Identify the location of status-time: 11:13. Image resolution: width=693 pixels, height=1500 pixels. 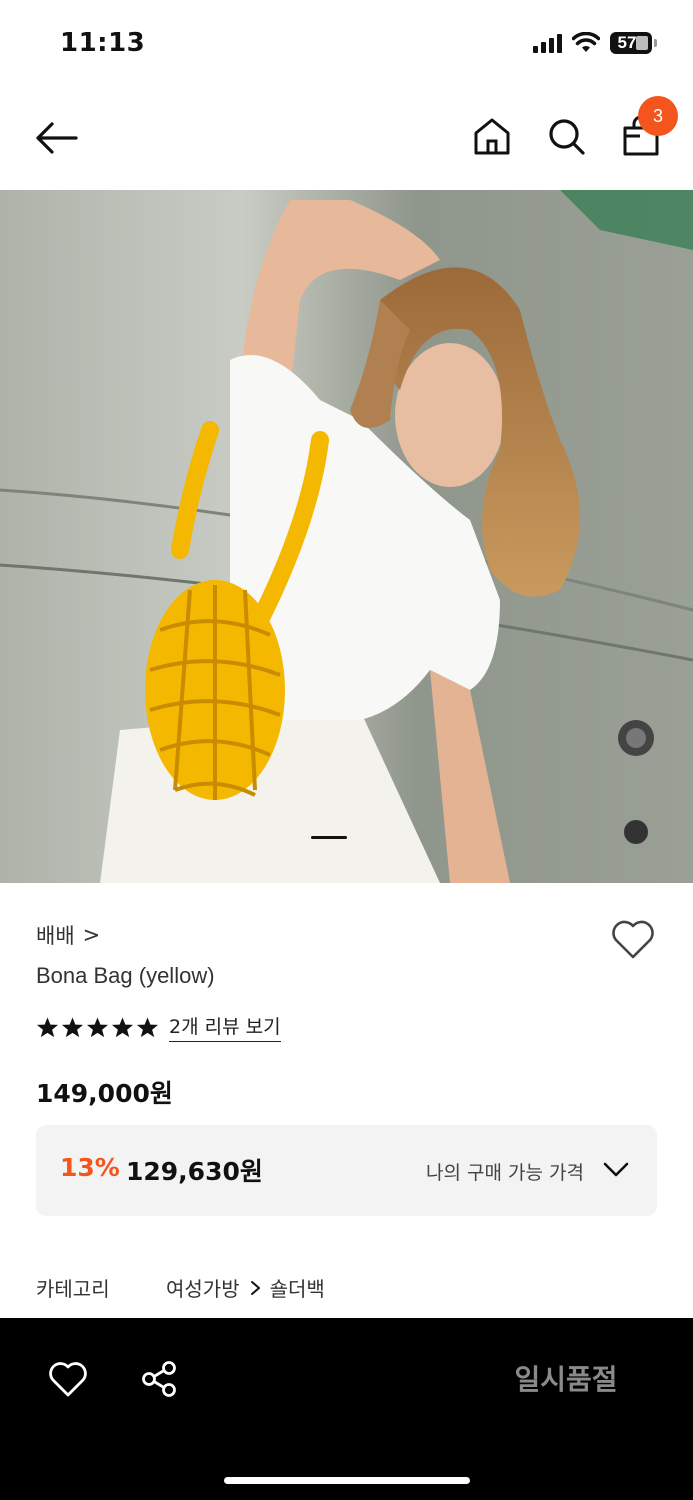
(103, 43).